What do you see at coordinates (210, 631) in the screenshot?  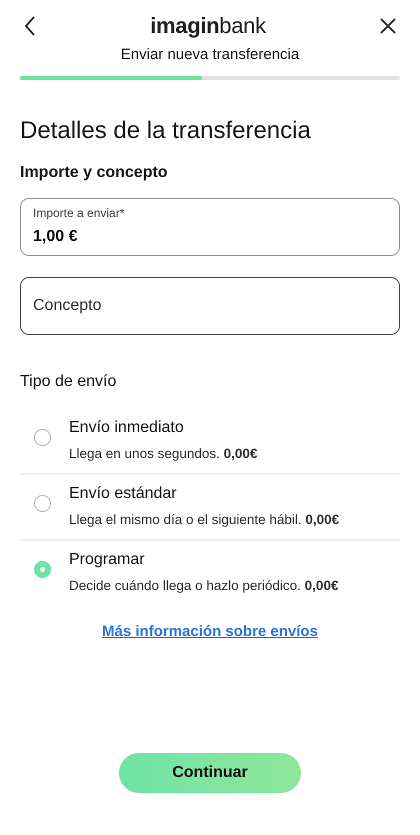 I see `info-link: Más información sobre envíos` at bounding box center [210, 631].